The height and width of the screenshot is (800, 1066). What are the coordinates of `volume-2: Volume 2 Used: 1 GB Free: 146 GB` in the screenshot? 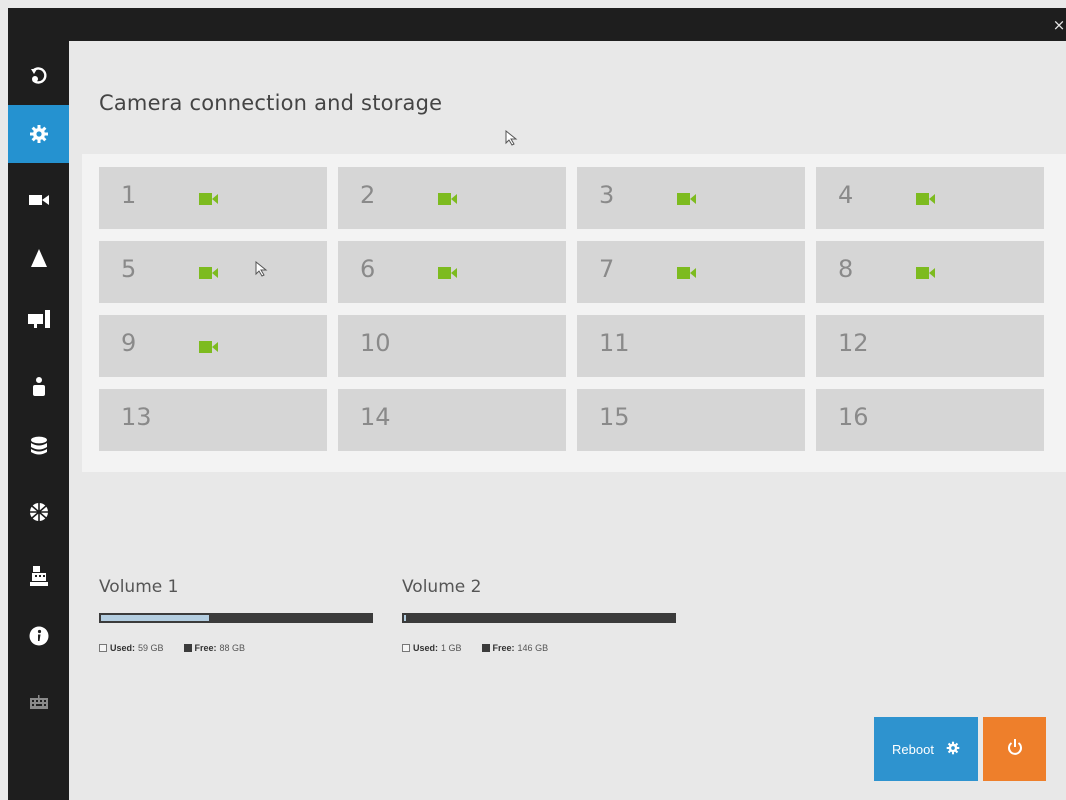 It's located at (539, 615).